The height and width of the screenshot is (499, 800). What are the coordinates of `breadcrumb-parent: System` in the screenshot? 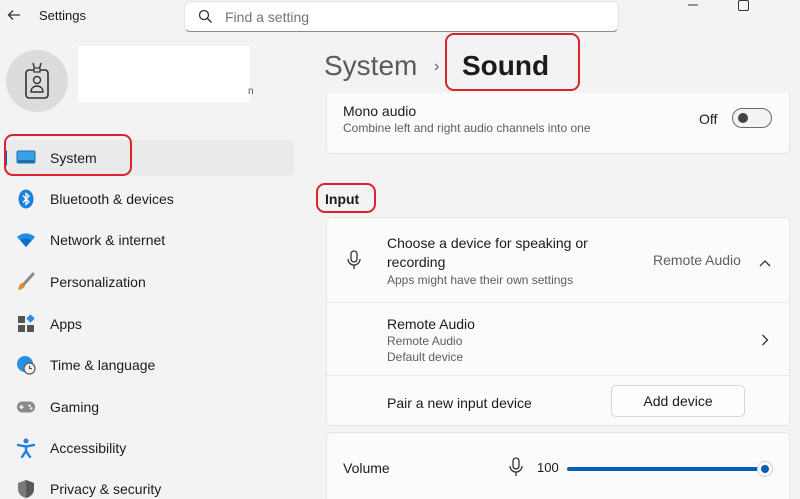 It's located at (370, 66).